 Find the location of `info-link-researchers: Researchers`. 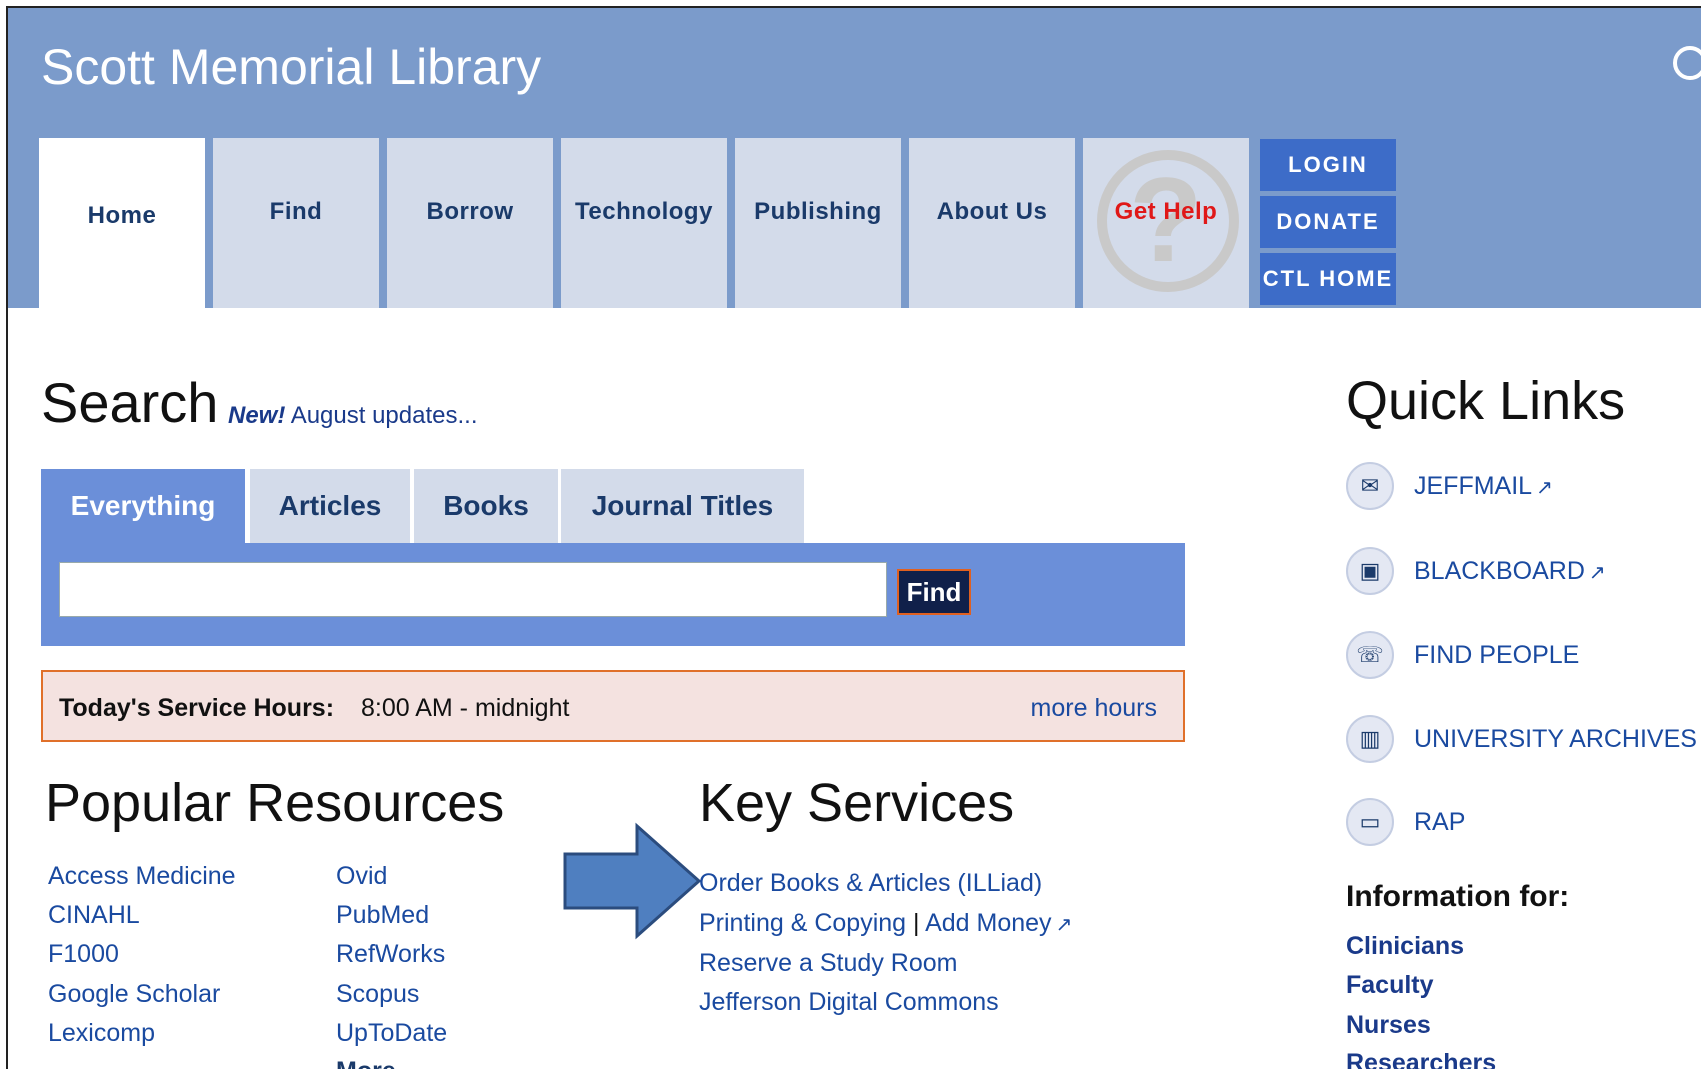

info-link-researchers: Researchers is located at coordinates (1421, 1059).